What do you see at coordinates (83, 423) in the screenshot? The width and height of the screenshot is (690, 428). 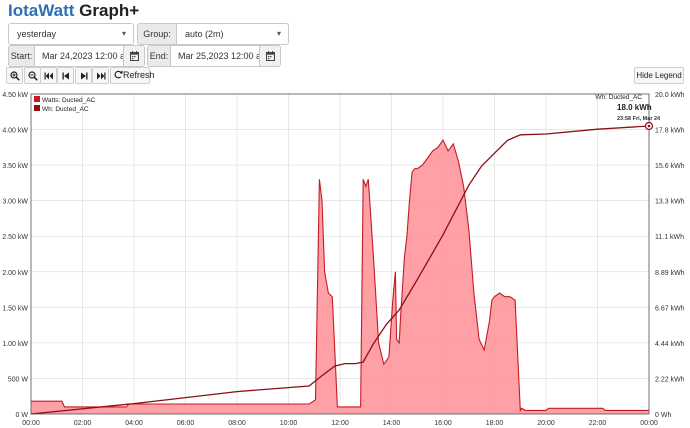 I see `x-tick-label: 02:00` at bounding box center [83, 423].